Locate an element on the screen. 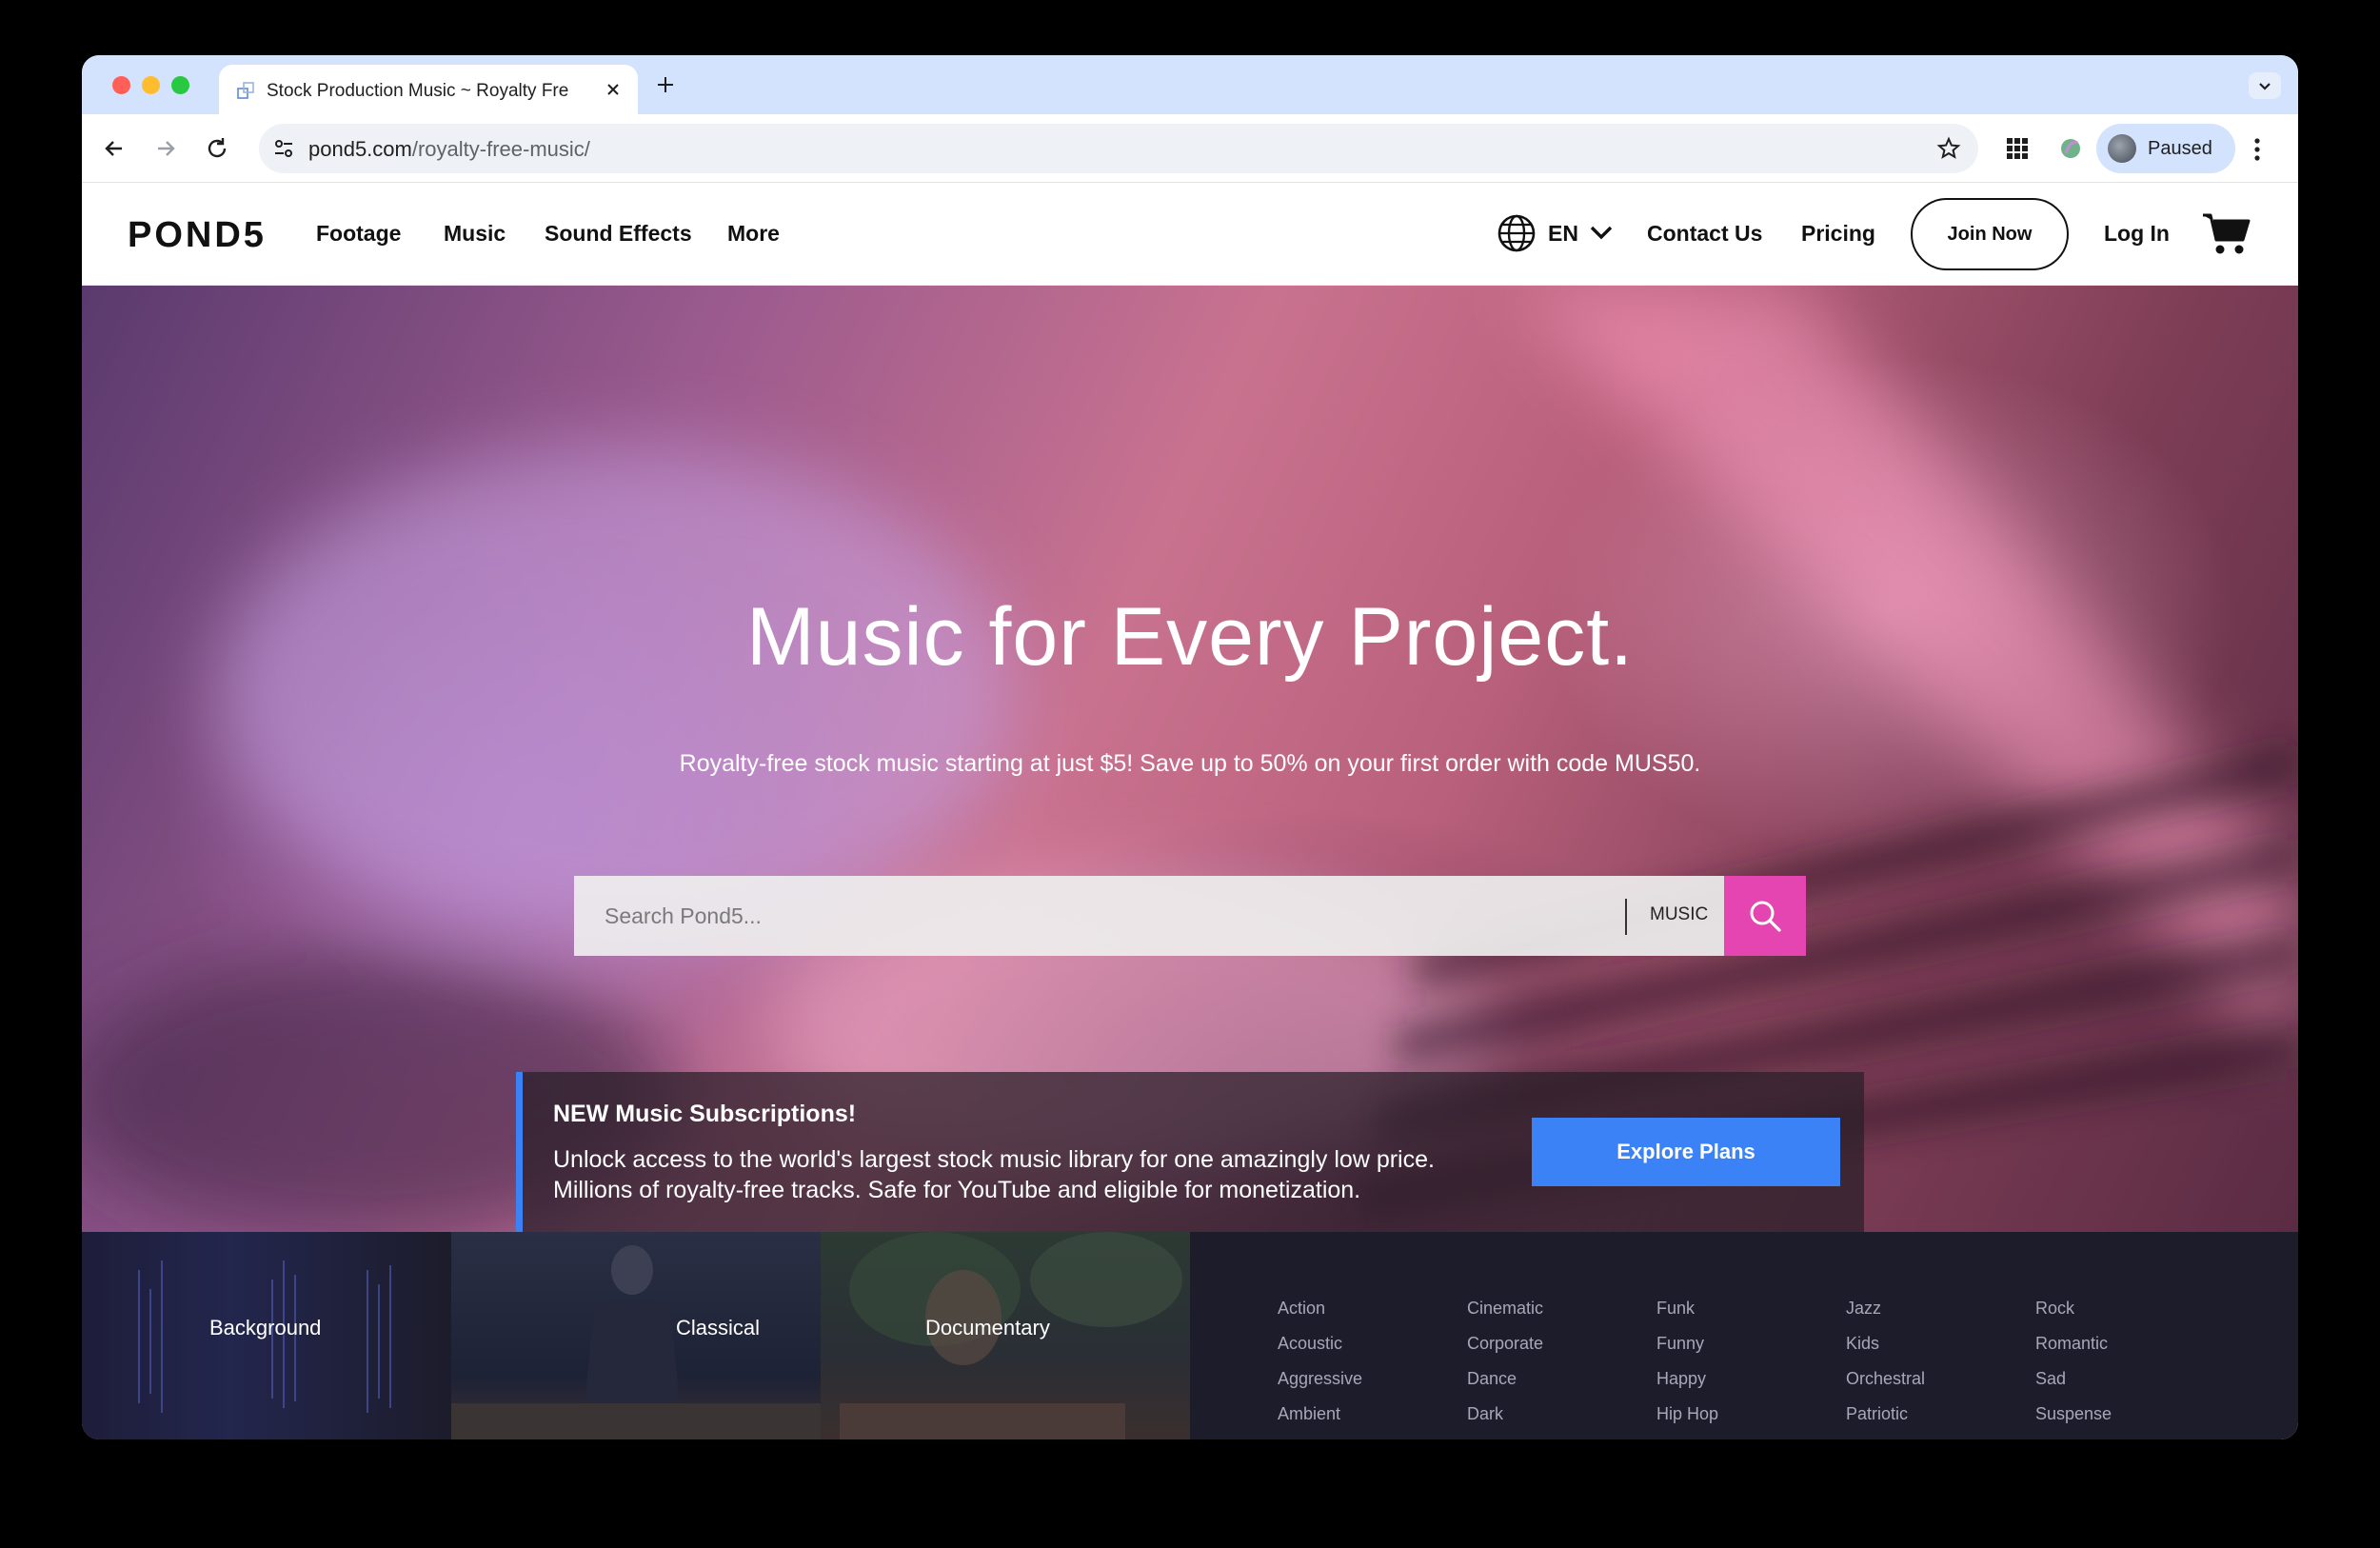  genre-link: Hip Hop is located at coordinates (1751, 1421).